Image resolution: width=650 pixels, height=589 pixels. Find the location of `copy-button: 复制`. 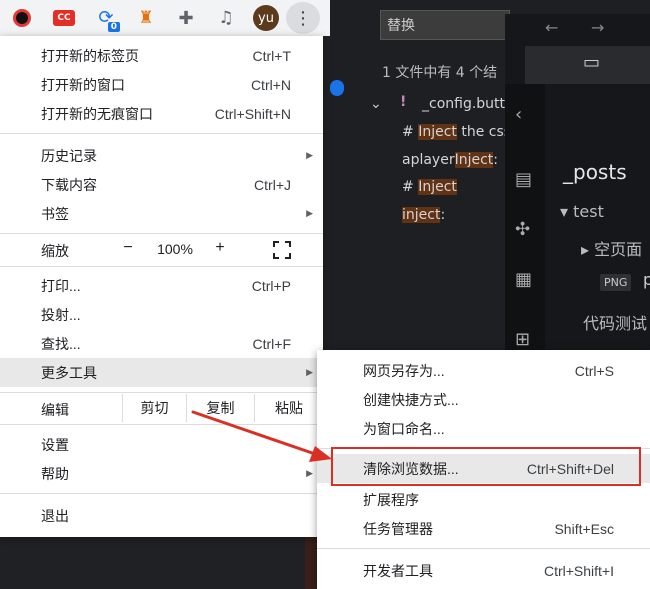

copy-button: 复制 is located at coordinates (220, 408).